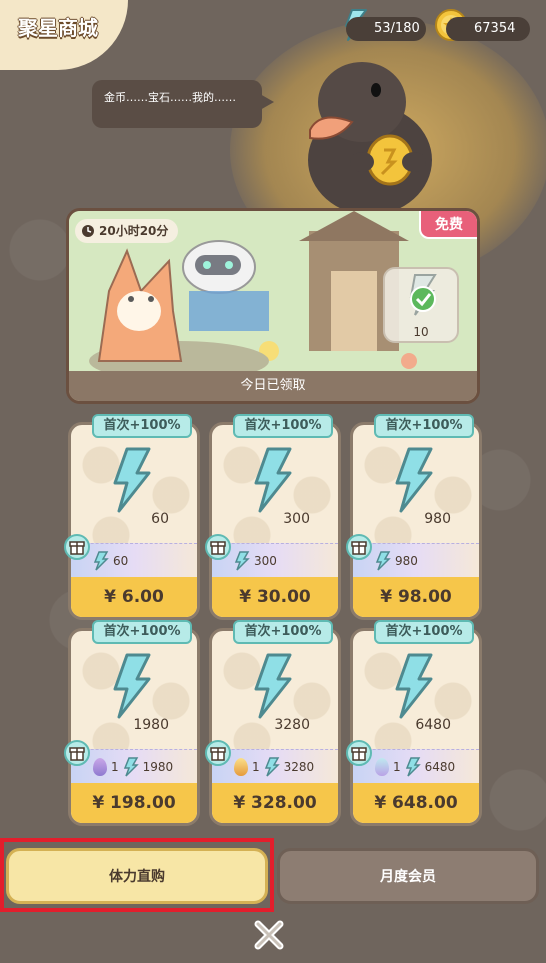 This screenshot has height=963, width=546. Describe the element at coordinates (269, 935) in the screenshot. I see `close-icon` at that location.